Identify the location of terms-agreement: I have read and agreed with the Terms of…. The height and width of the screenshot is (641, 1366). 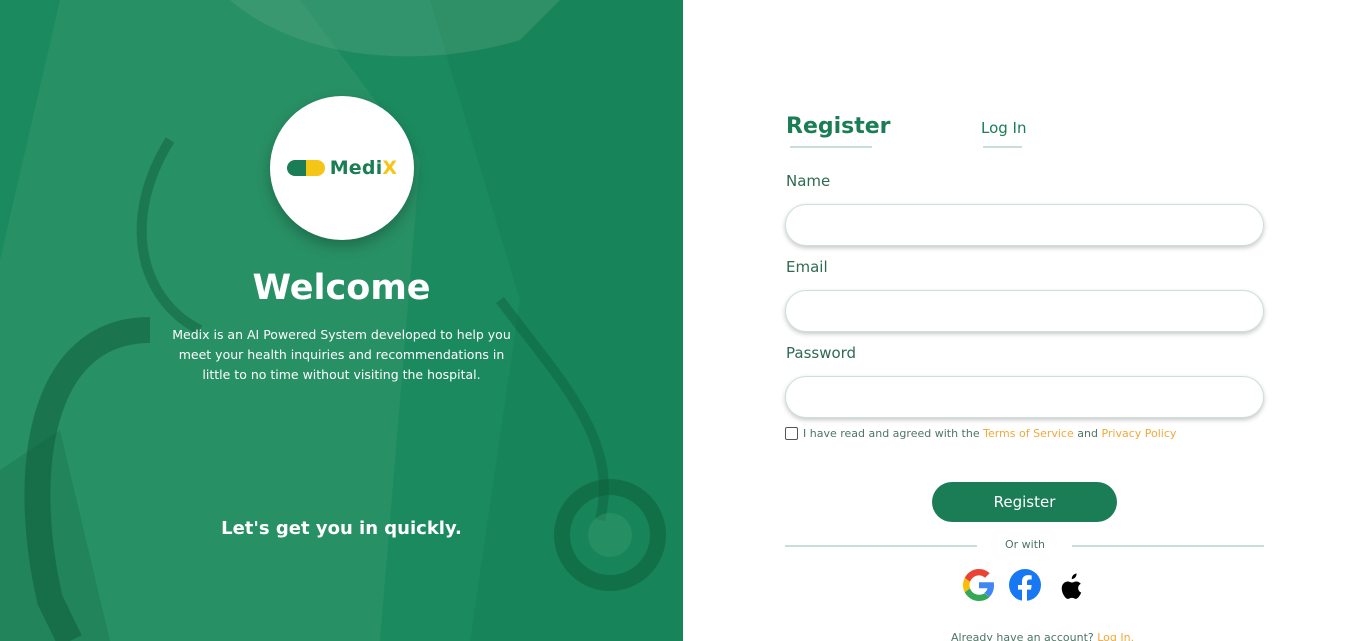
(980, 433).